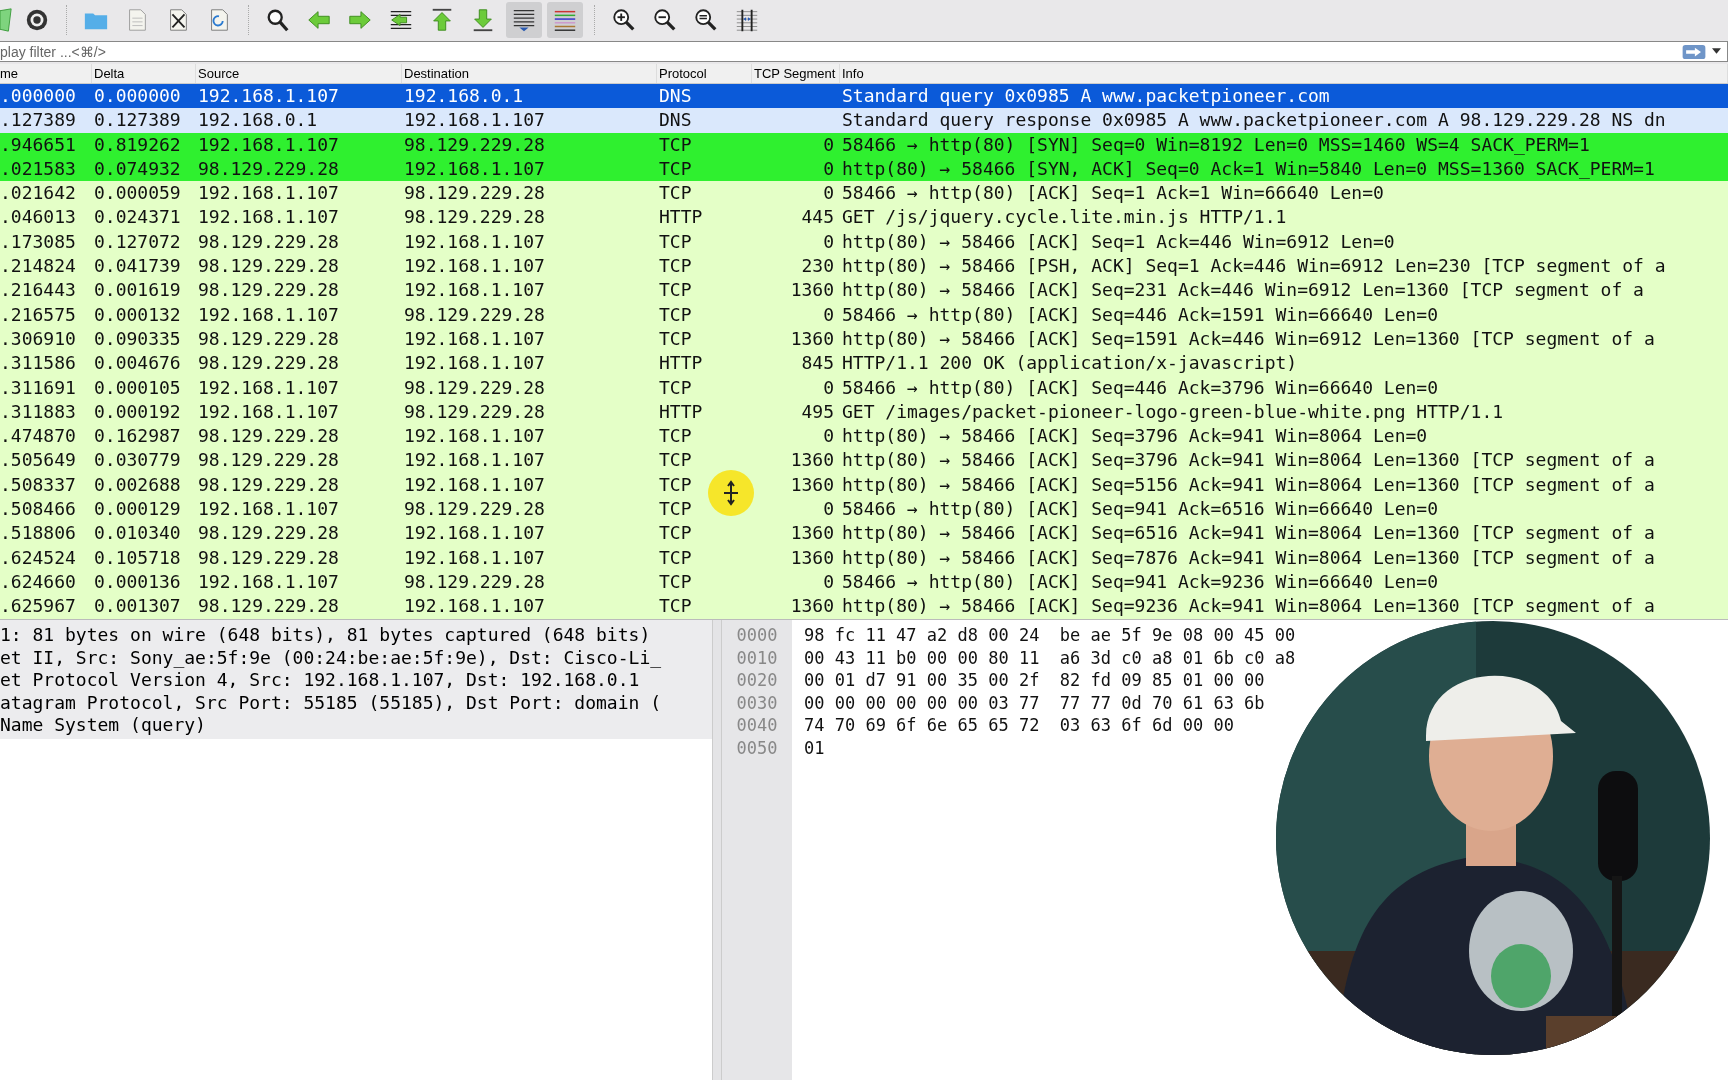  What do you see at coordinates (839, 51) in the screenshot?
I see `display-filter-field: play filter ...<⌘/>` at bounding box center [839, 51].